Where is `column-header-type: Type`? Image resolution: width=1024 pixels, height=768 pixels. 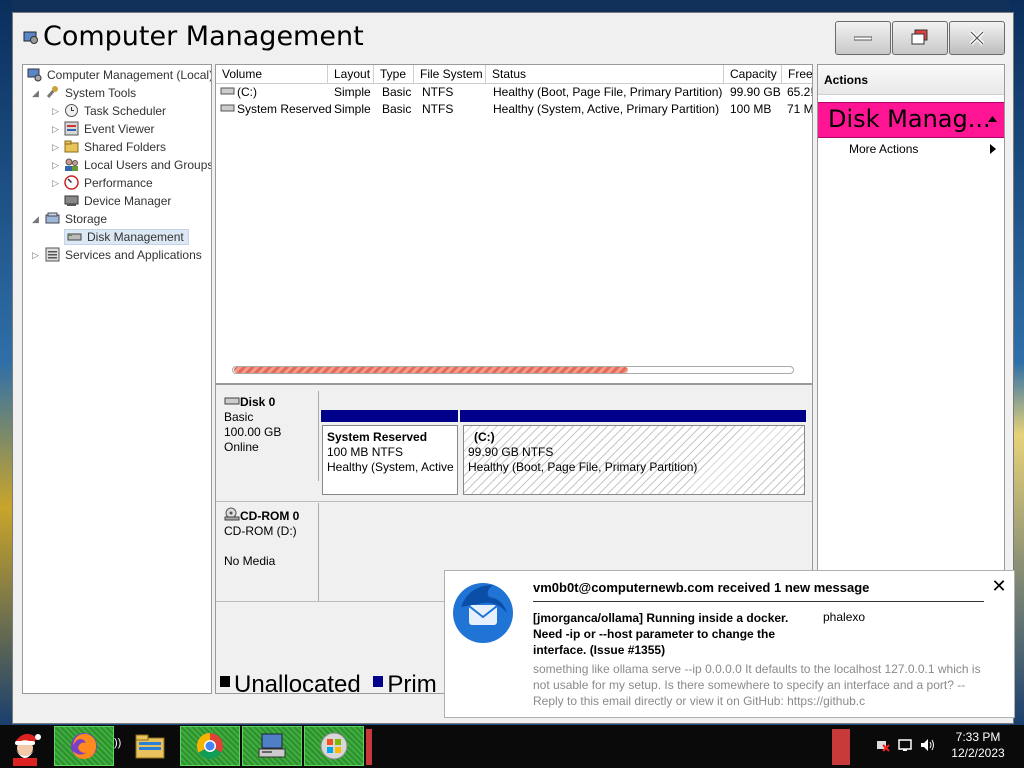 column-header-type: Type is located at coordinates (394, 74).